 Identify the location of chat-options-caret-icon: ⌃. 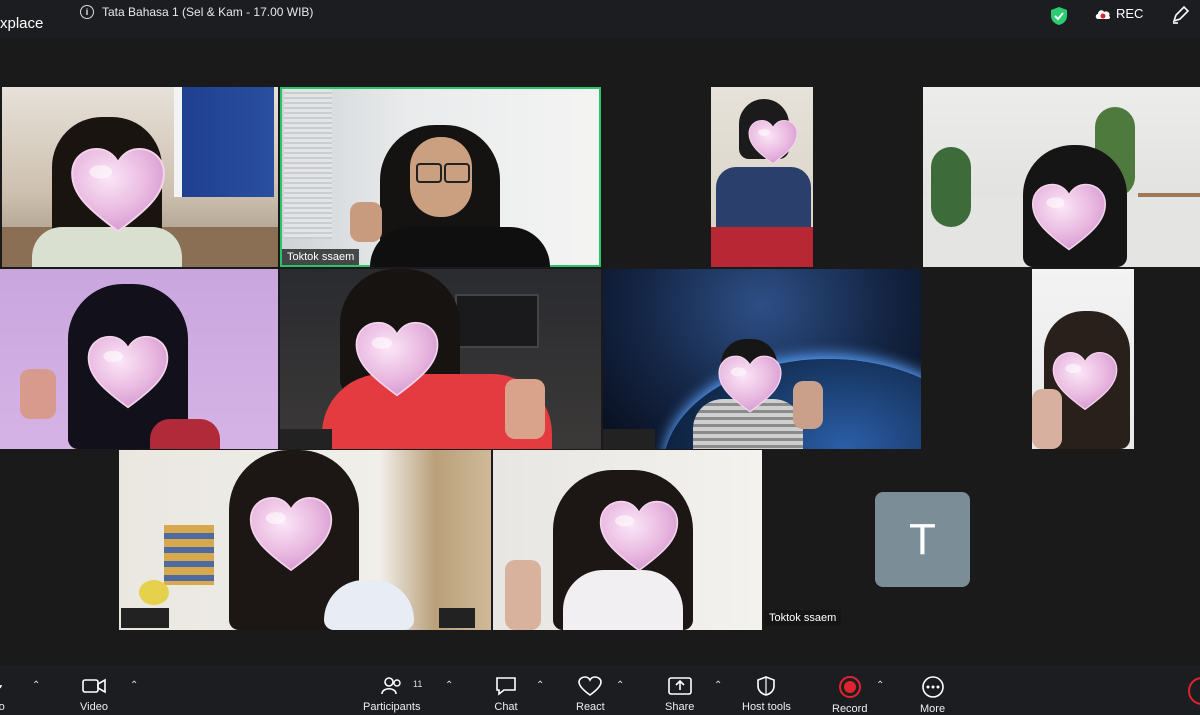
(540, 685).